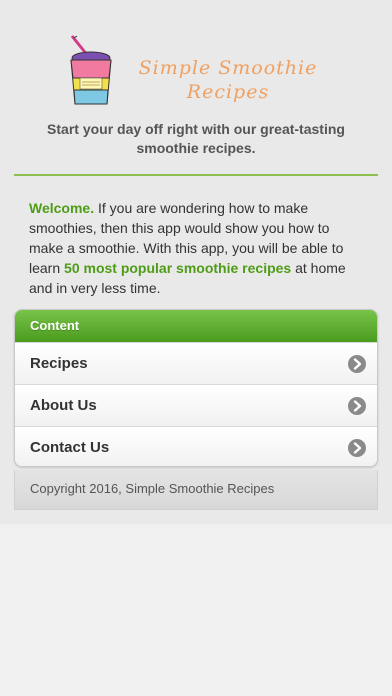 The width and height of the screenshot is (392, 696). I want to click on welcome-label: Welcome., so click(62, 208).